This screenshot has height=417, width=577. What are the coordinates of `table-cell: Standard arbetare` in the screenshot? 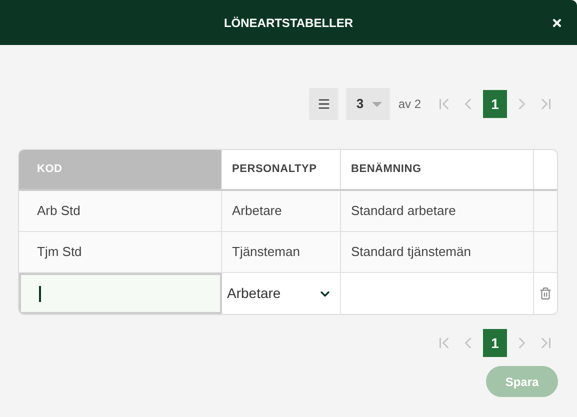 It's located at (437, 211).